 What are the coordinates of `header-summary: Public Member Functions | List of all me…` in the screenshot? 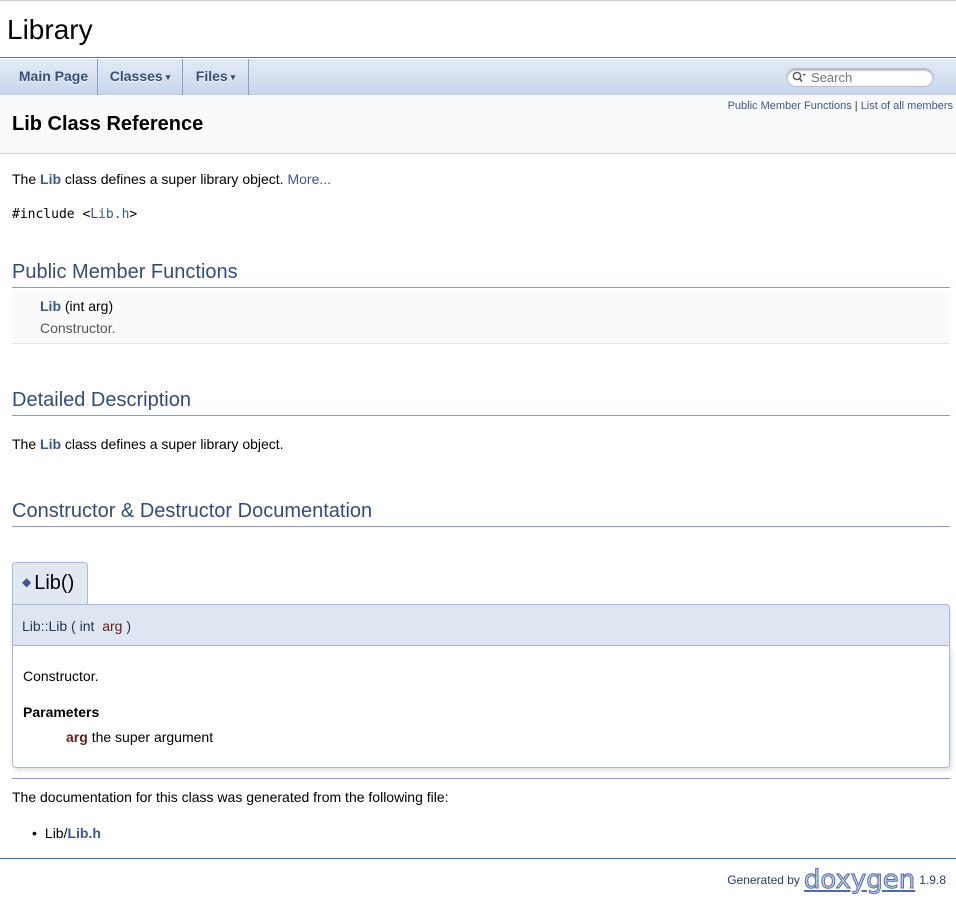 It's located at (840, 106).